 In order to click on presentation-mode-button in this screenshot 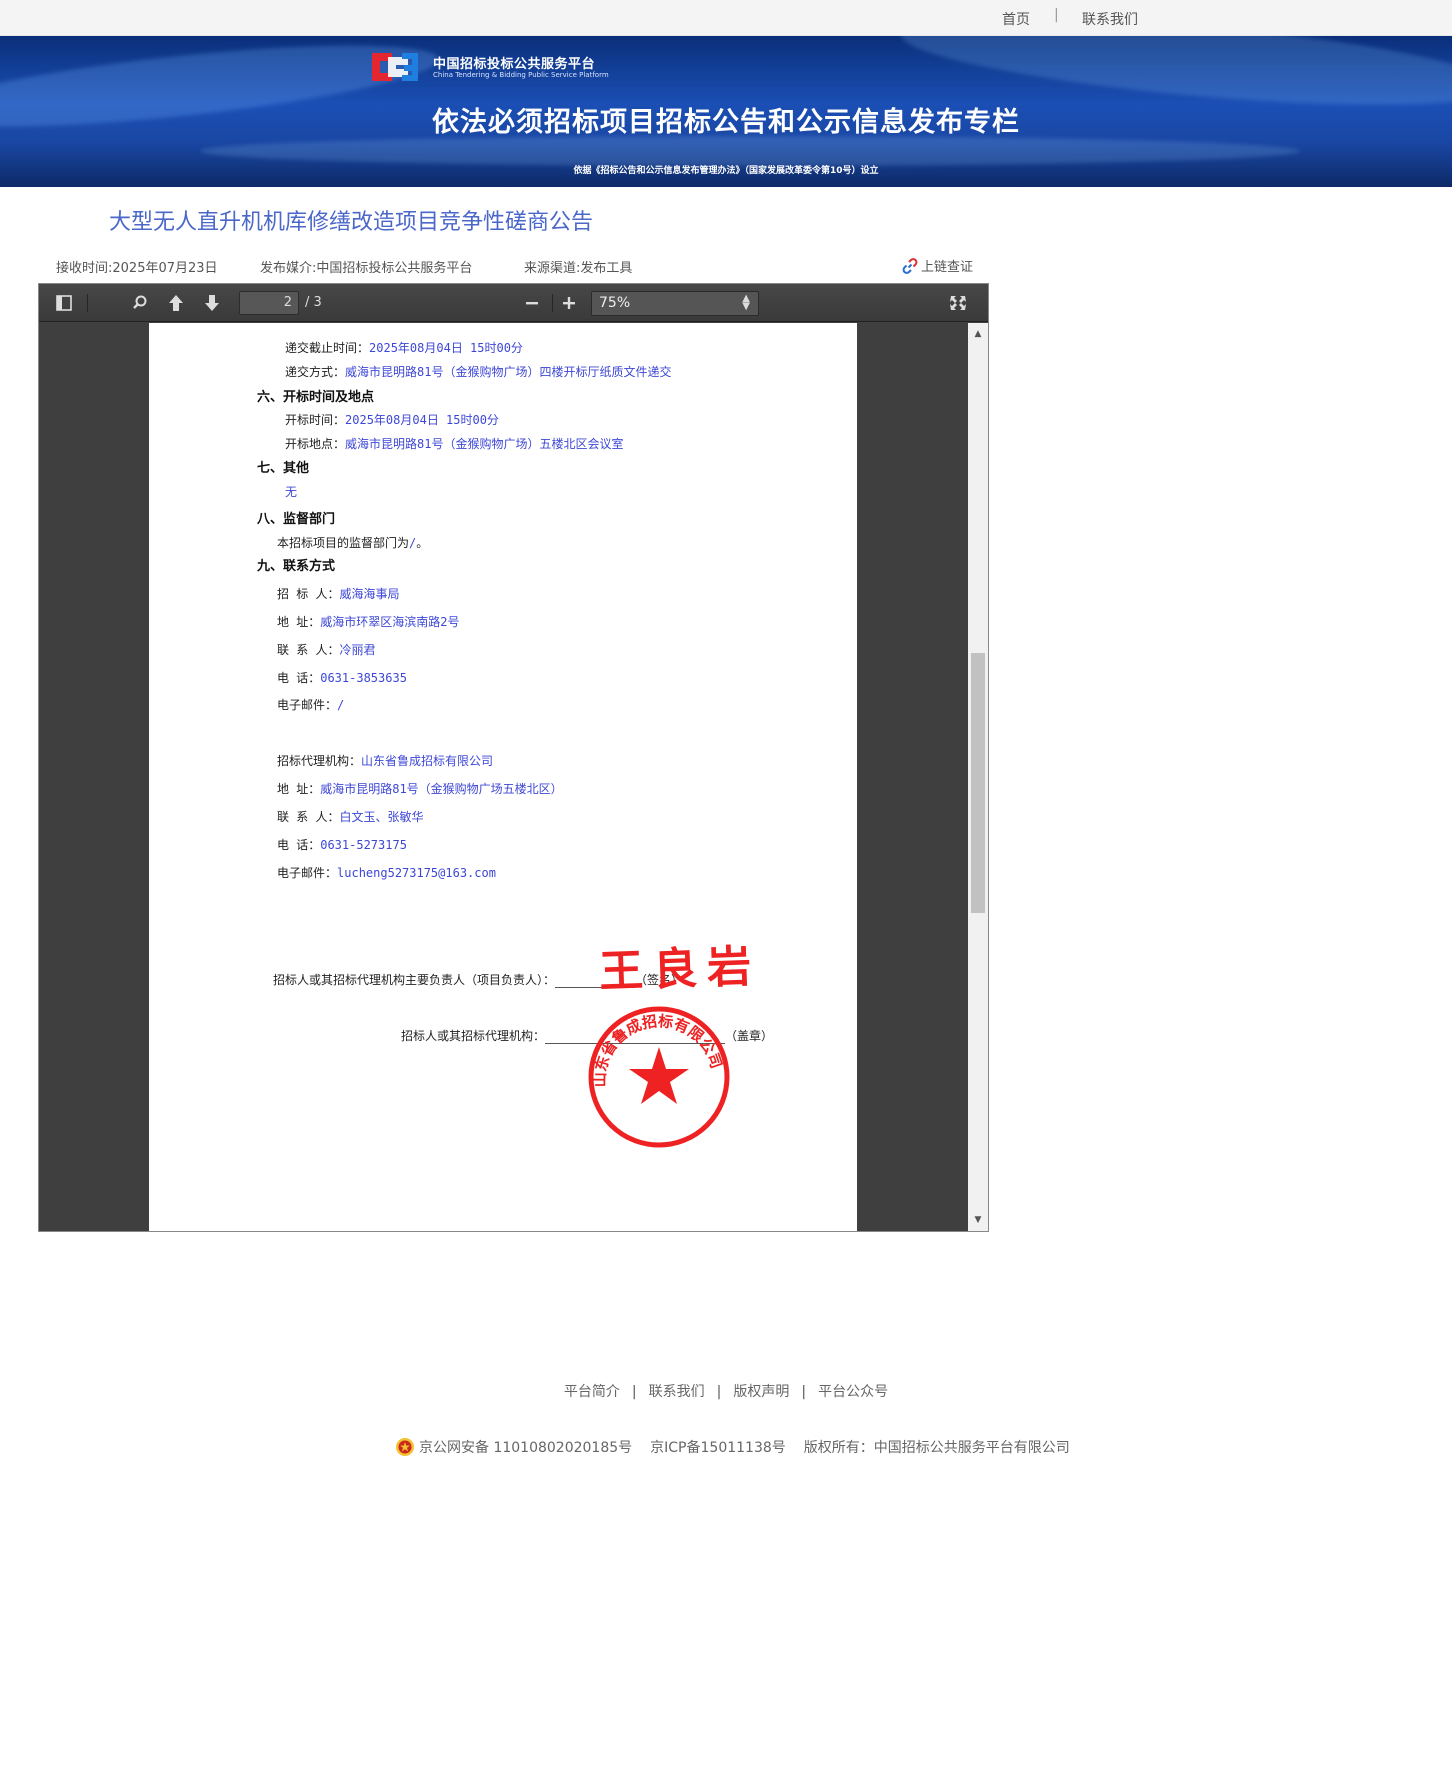, I will do `click(958, 303)`.